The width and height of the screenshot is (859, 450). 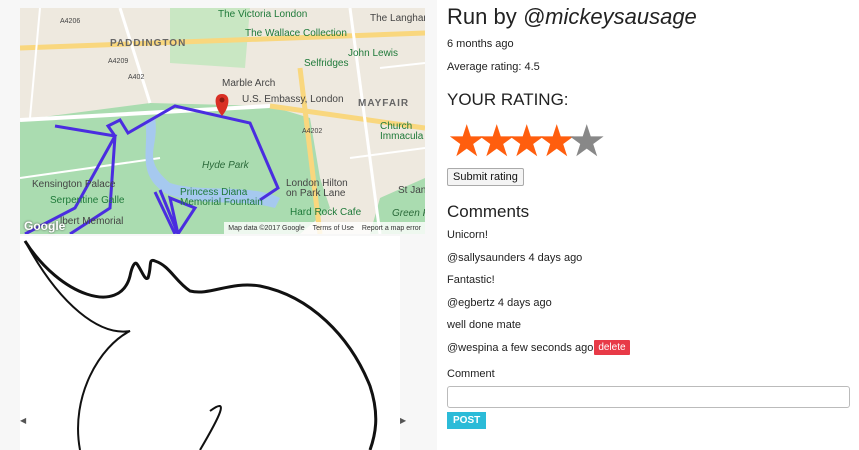 What do you see at coordinates (326, 212) in the screenshot?
I see `map-label-hard-rock: Hard Rock Cafe` at bounding box center [326, 212].